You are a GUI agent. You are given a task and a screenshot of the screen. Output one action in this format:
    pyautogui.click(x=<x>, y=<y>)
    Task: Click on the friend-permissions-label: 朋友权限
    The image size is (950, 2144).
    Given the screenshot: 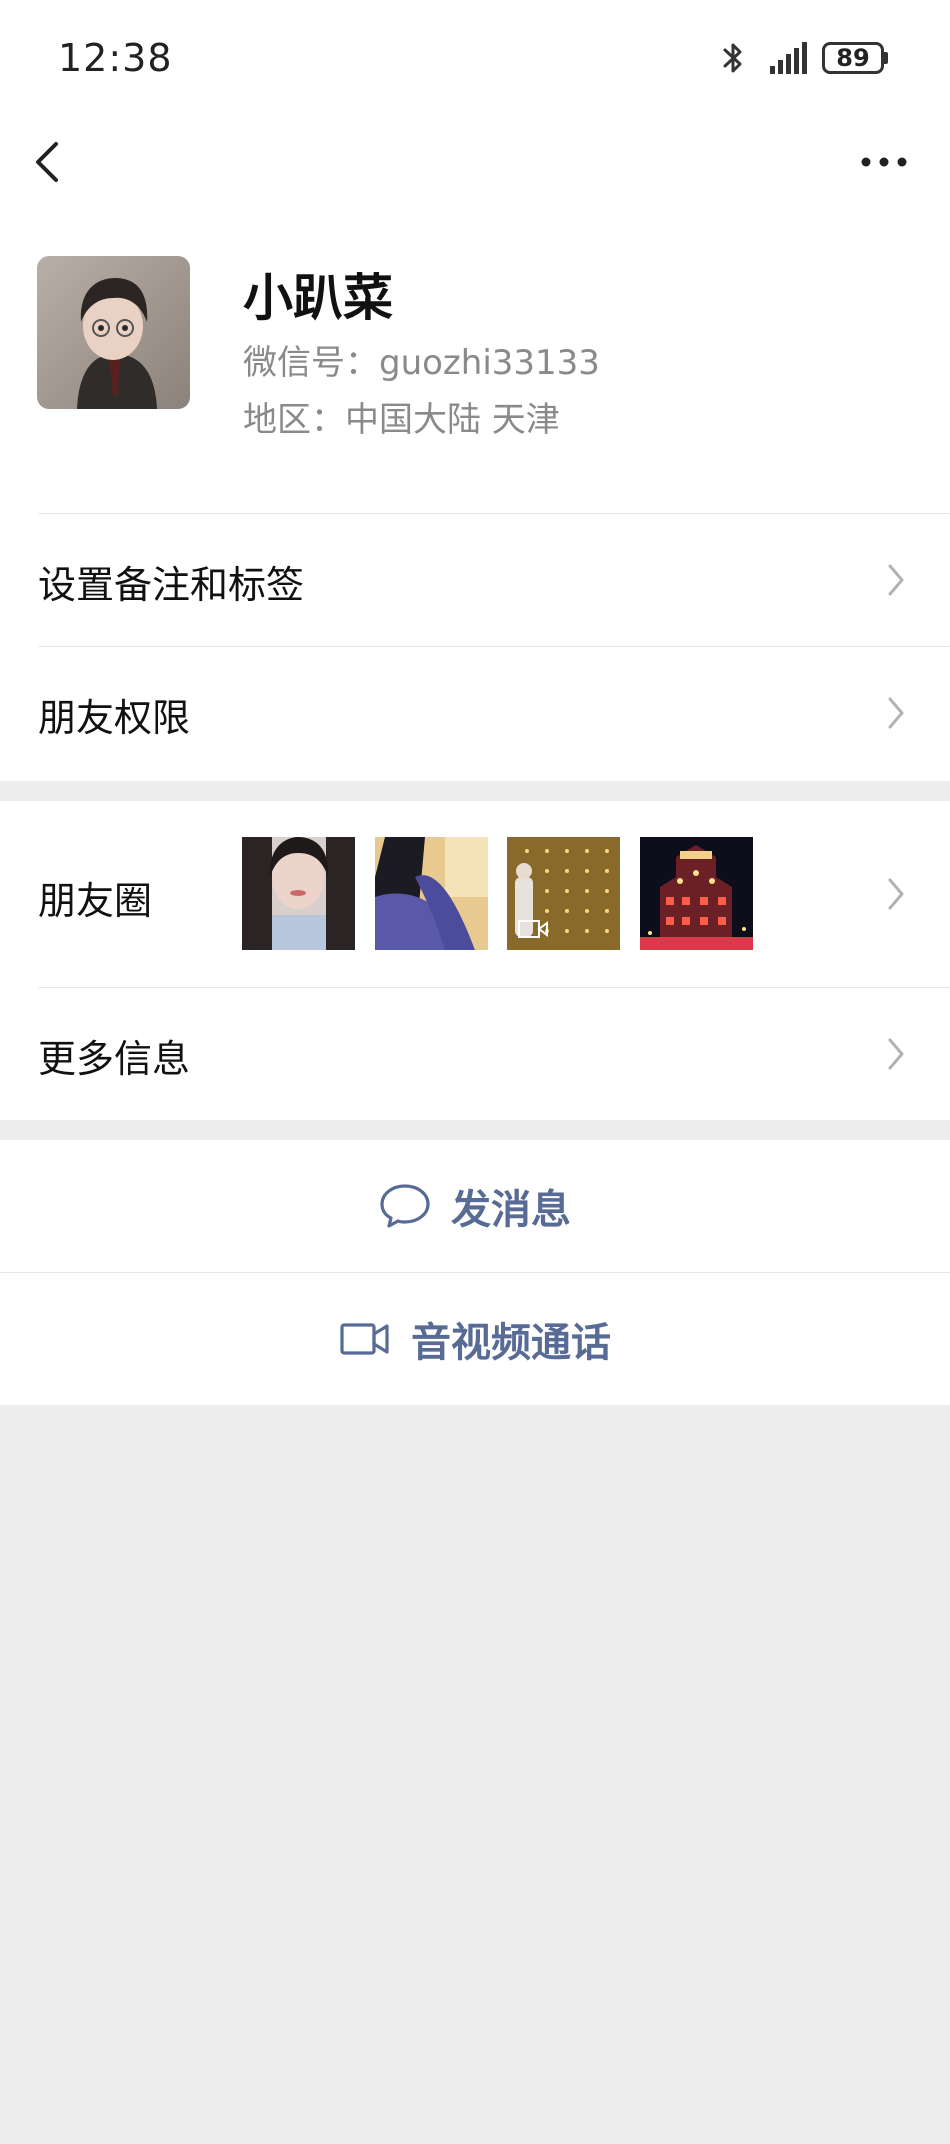 What is the action you would take?
    pyautogui.click(x=114, y=718)
    